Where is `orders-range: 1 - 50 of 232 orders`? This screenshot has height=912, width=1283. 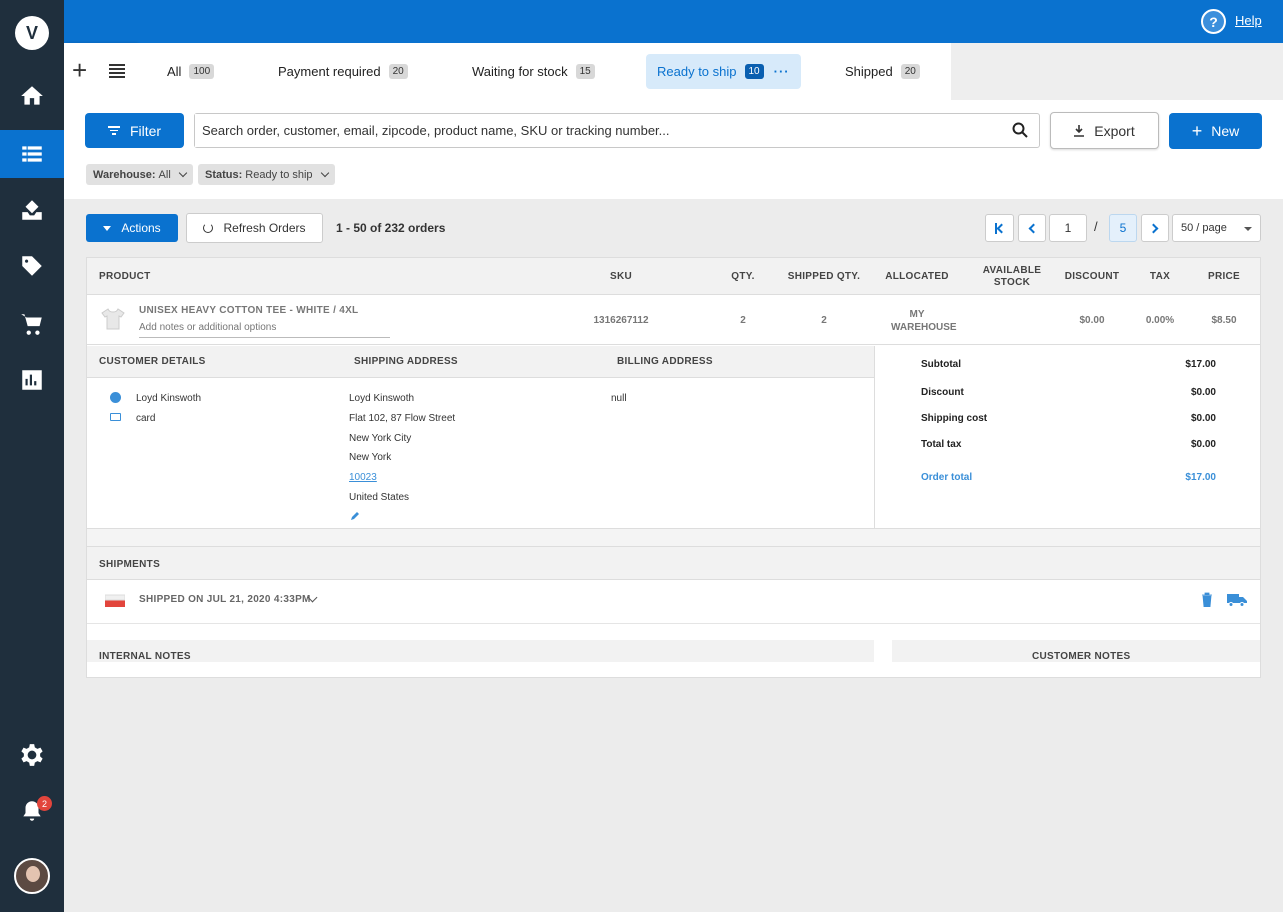
orders-range: 1 - 50 of 232 orders is located at coordinates (391, 228).